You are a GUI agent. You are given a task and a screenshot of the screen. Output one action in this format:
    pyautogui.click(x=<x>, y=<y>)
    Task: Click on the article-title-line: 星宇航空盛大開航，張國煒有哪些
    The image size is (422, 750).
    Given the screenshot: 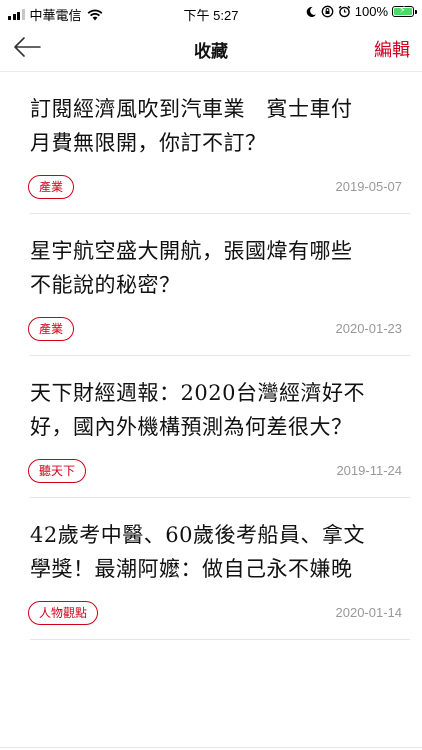 What is the action you would take?
    pyautogui.click(x=191, y=251)
    